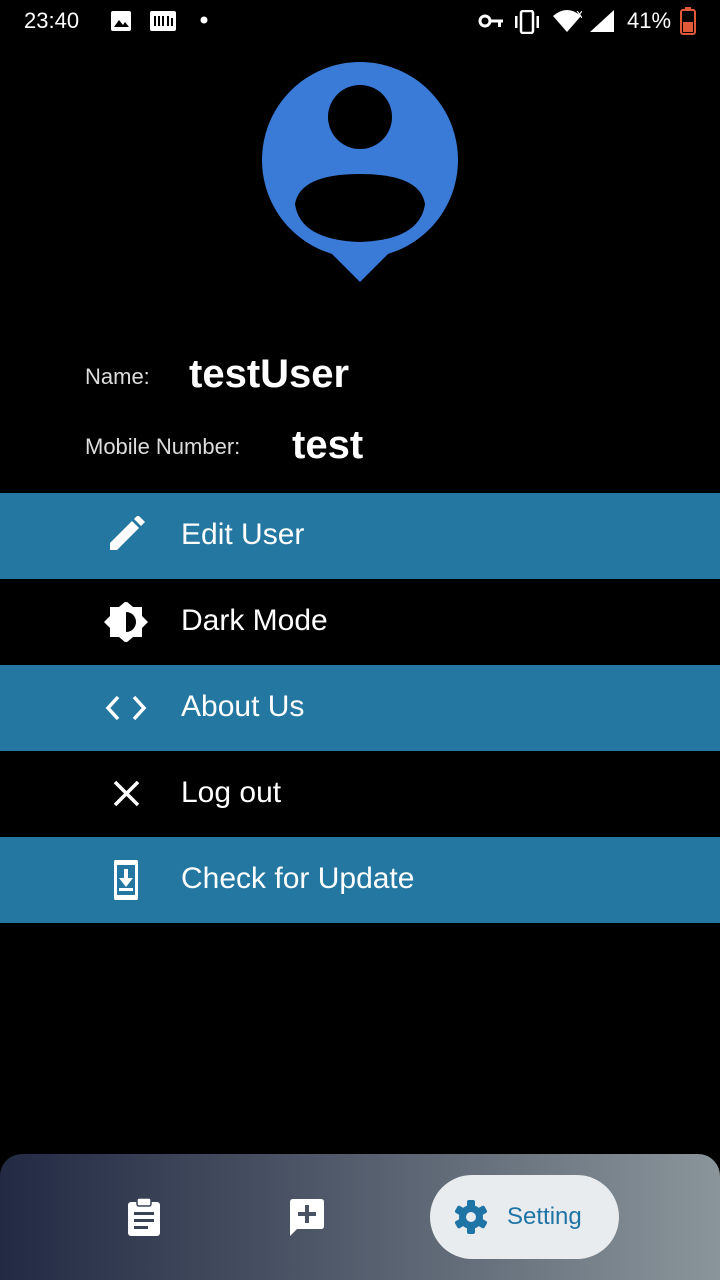 The width and height of the screenshot is (720, 1280). I want to click on phone-download-icon, so click(126, 880).